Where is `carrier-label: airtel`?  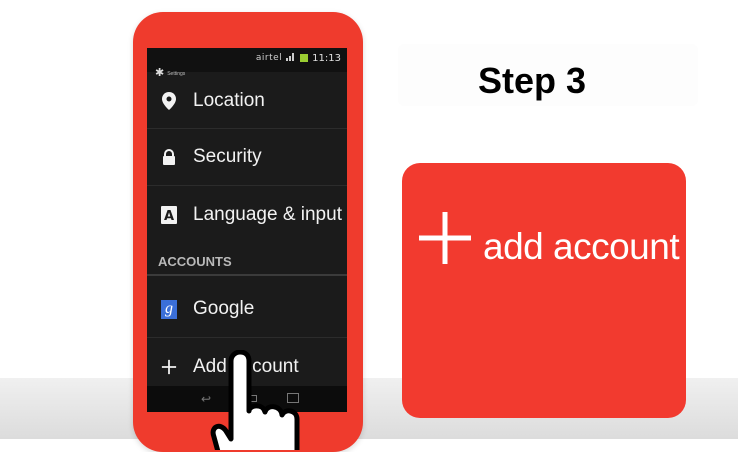
carrier-label: airtel is located at coordinates (269, 58).